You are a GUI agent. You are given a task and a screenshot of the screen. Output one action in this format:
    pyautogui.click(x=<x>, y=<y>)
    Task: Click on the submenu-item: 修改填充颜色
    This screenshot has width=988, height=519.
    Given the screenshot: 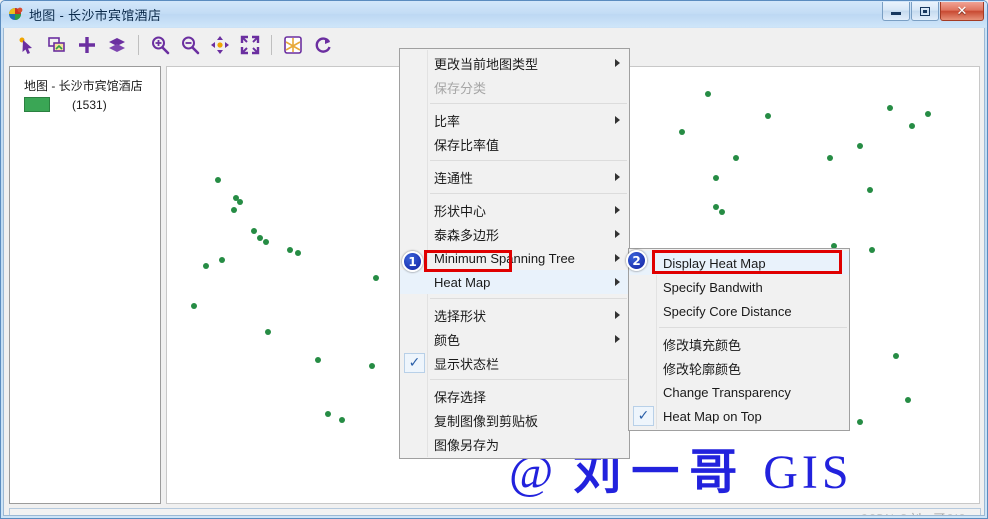 What is the action you would take?
    pyautogui.click(x=739, y=344)
    